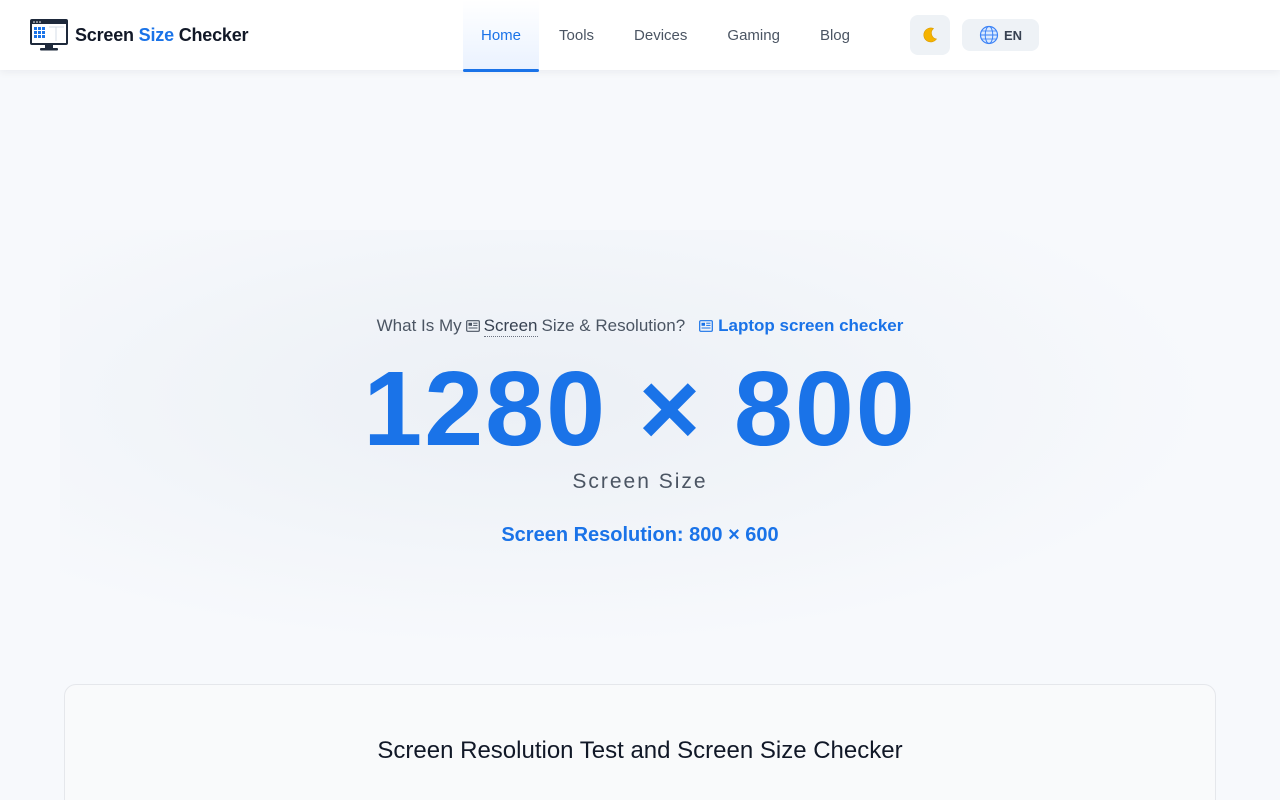  Describe the element at coordinates (811, 325) in the screenshot. I see `laptop-checker-link-label: Laptop screen checker` at that location.